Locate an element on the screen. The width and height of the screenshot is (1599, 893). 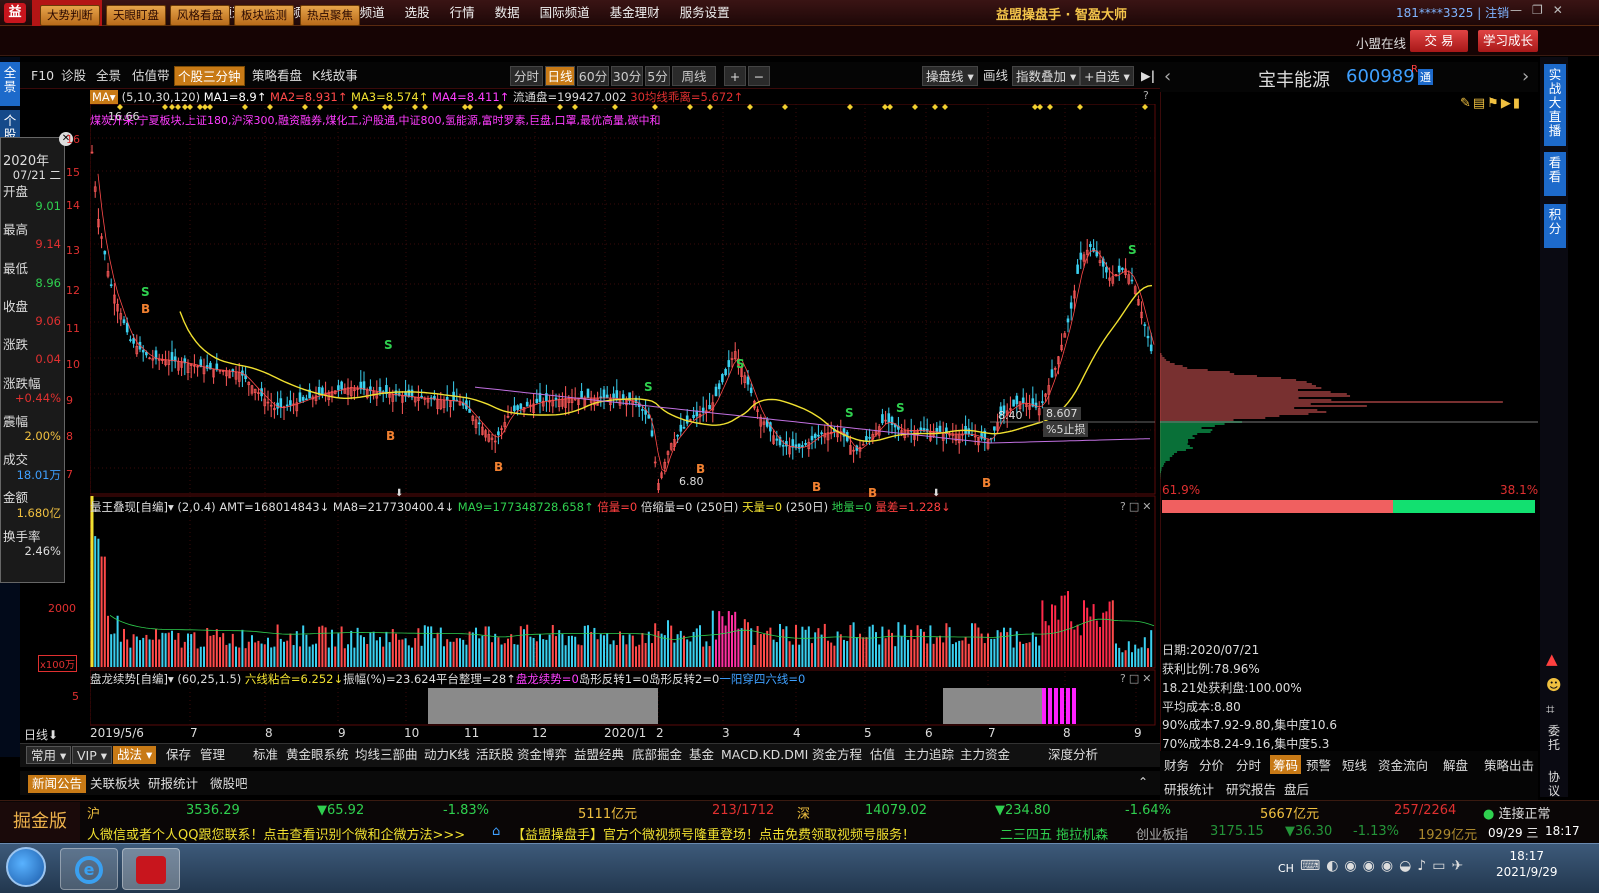
indicator-tab-1: 管理 is located at coordinates (212, 755).